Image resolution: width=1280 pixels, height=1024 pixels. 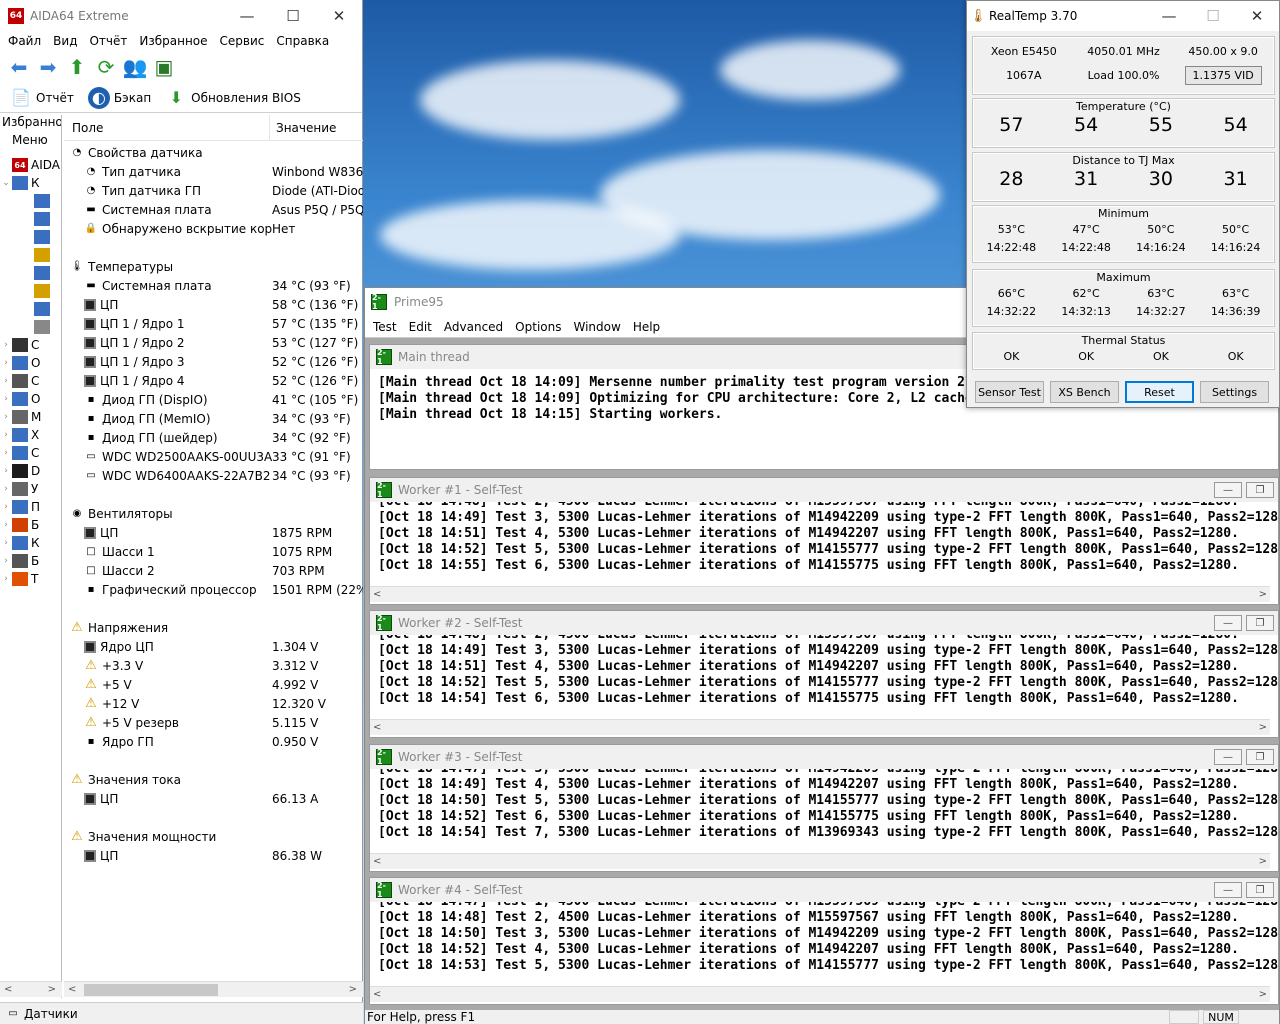 I want to click on sensor-row: 🔒 Обнаружено вскрытие кор... Нет, so click(x=213, y=228).